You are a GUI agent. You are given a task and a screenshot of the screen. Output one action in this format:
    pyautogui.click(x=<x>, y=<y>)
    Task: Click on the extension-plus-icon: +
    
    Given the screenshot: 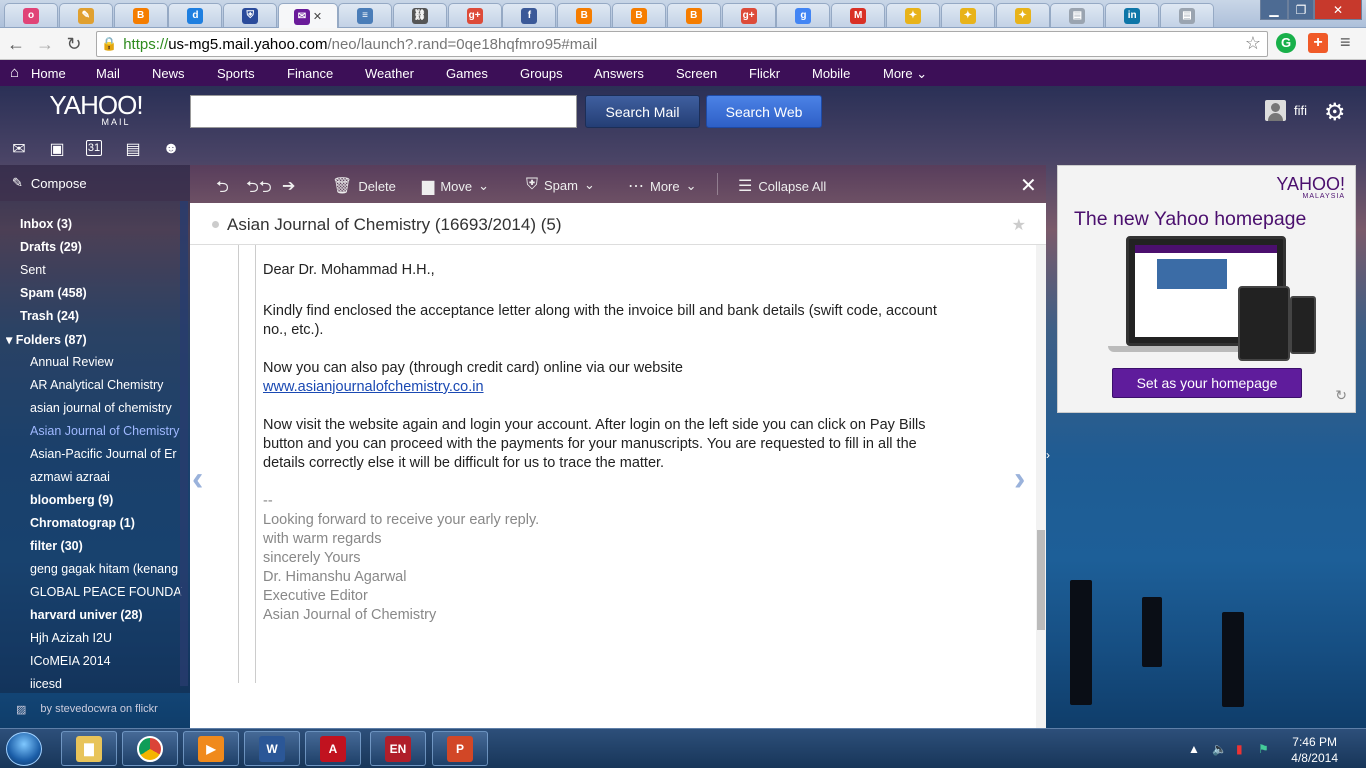 What is the action you would take?
    pyautogui.click(x=1318, y=43)
    